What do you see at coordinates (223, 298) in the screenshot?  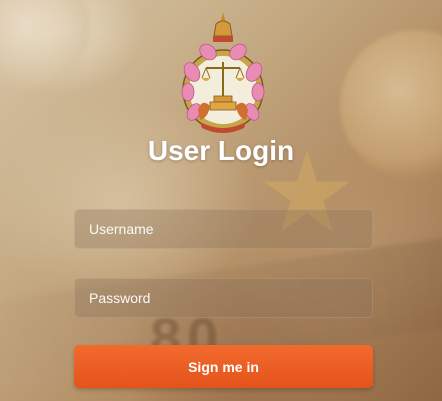 I see `password-input` at bounding box center [223, 298].